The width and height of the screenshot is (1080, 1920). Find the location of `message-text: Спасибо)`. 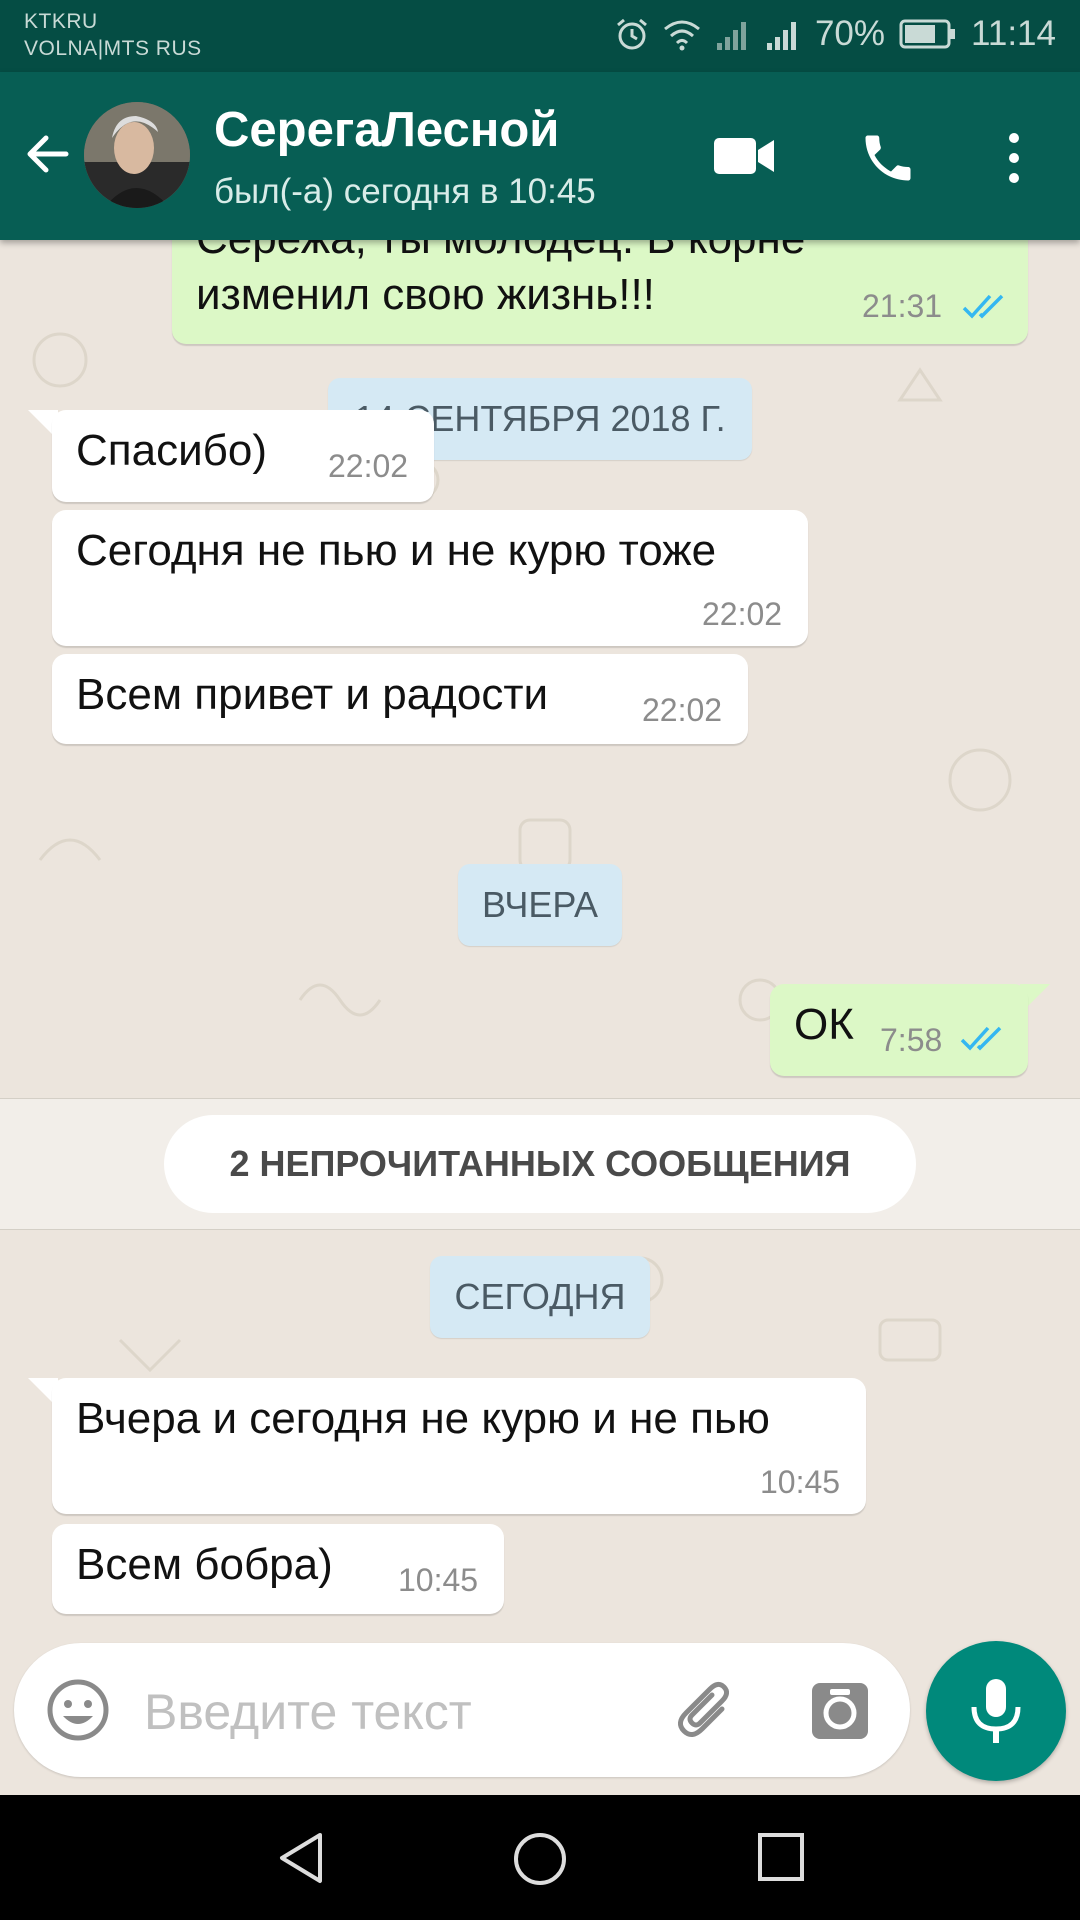

message-text: Спасибо) is located at coordinates (171, 450).